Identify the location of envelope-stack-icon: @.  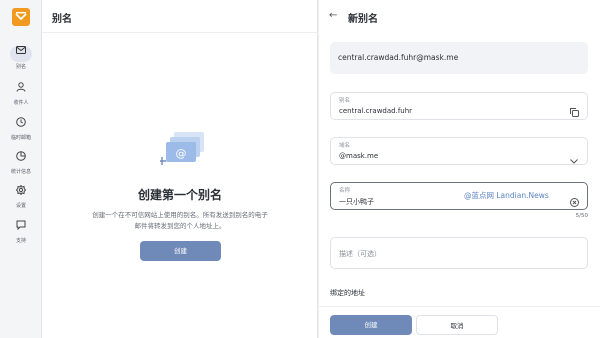
(184, 148).